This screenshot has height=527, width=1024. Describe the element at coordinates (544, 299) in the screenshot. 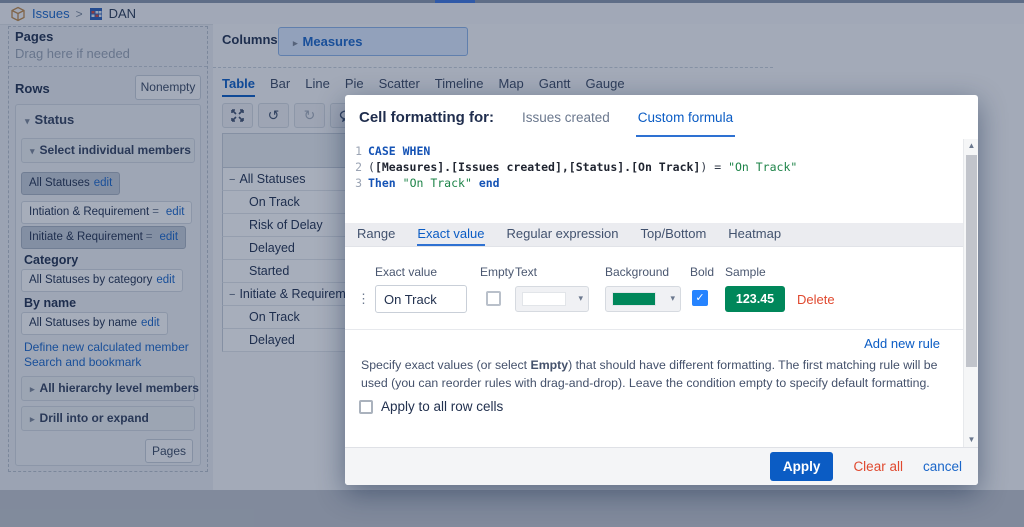

I see `text-color-swatch` at that location.